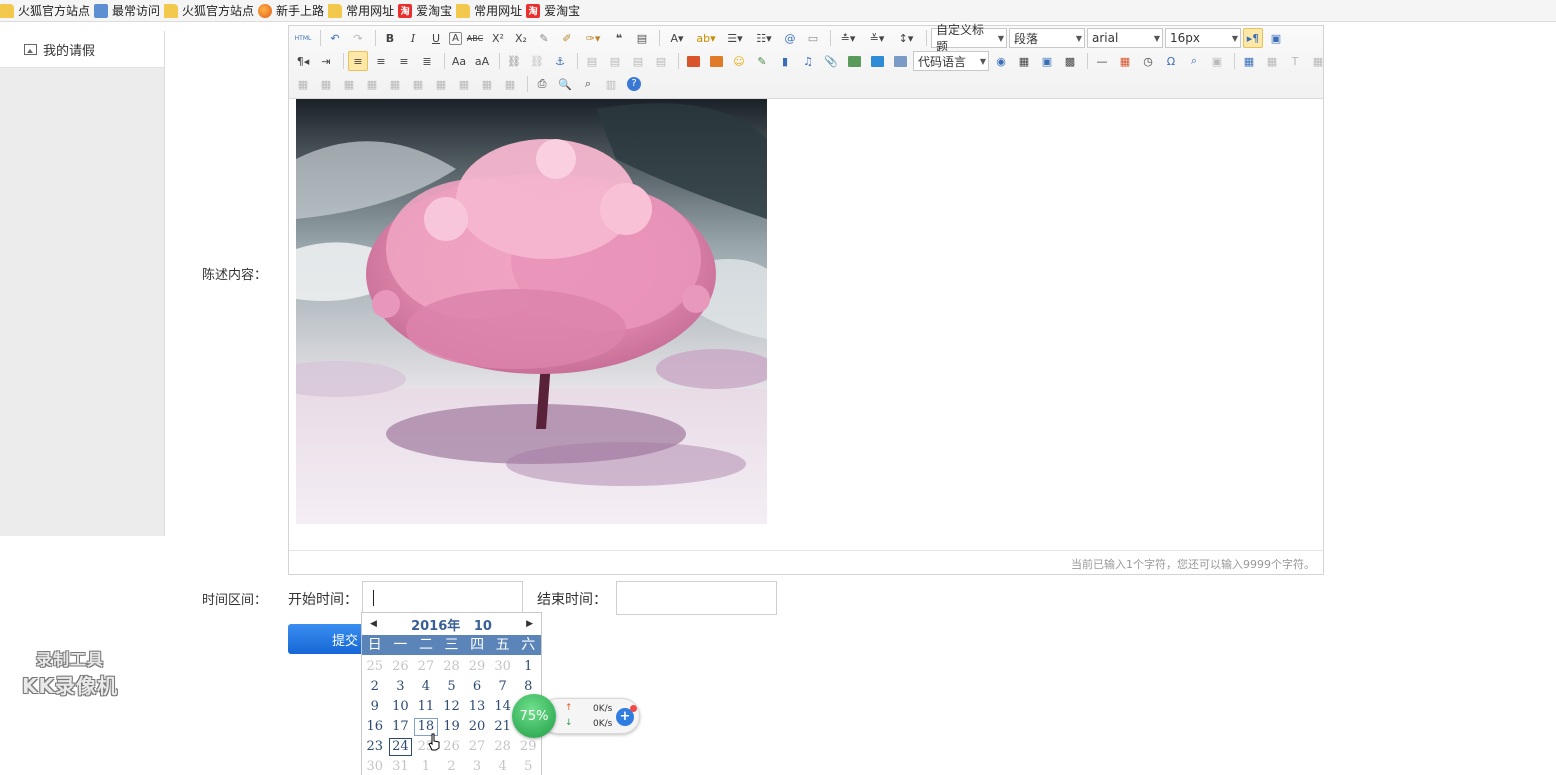 The image size is (1556, 775). I want to click on insert-table-icon: ▦, so click(1249, 61).